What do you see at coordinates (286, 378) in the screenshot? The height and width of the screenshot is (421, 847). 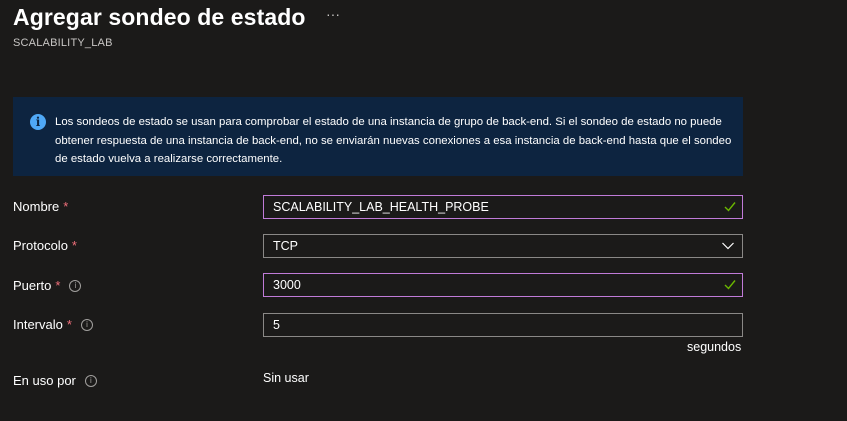 I see `in-use-value: Sin usar` at bounding box center [286, 378].